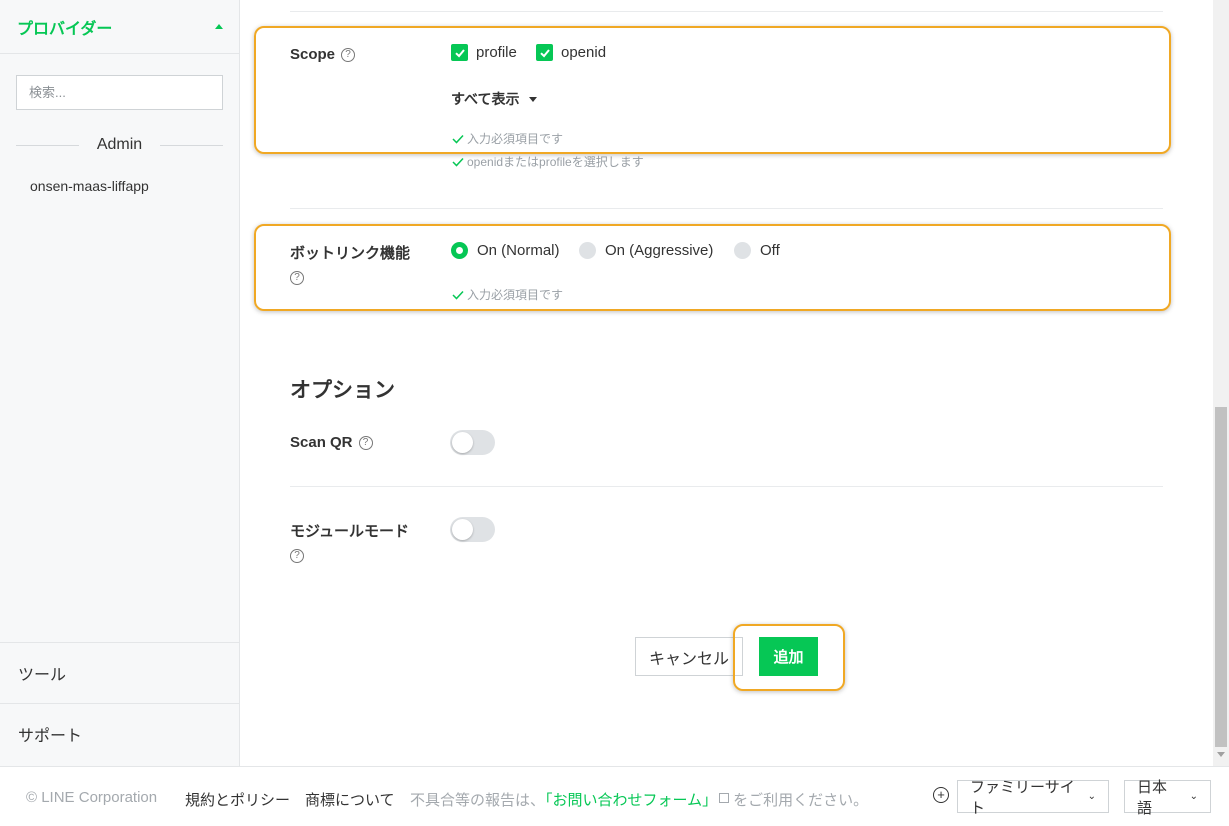 This screenshot has width=1229, height=826. Describe the element at coordinates (941, 795) in the screenshot. I see `plus-circle-icon: +` at that location.